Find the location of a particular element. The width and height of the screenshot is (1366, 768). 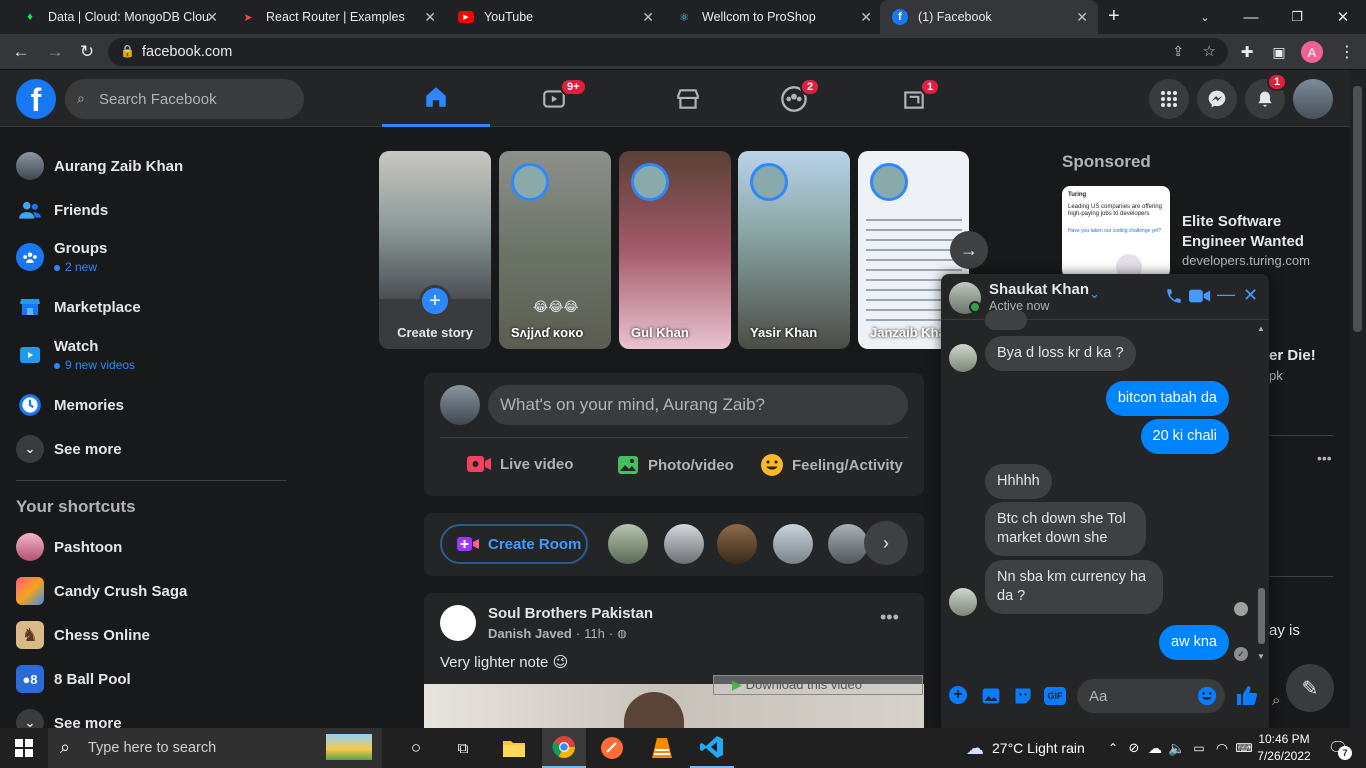

nav-groups: 2 is located at coordinates (794, 98).